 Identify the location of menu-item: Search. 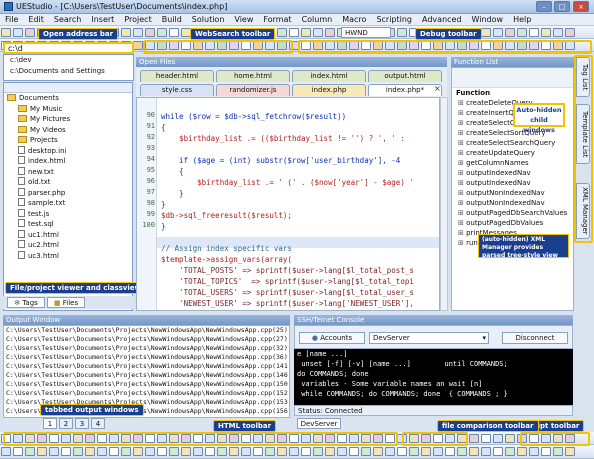
(67, 19).